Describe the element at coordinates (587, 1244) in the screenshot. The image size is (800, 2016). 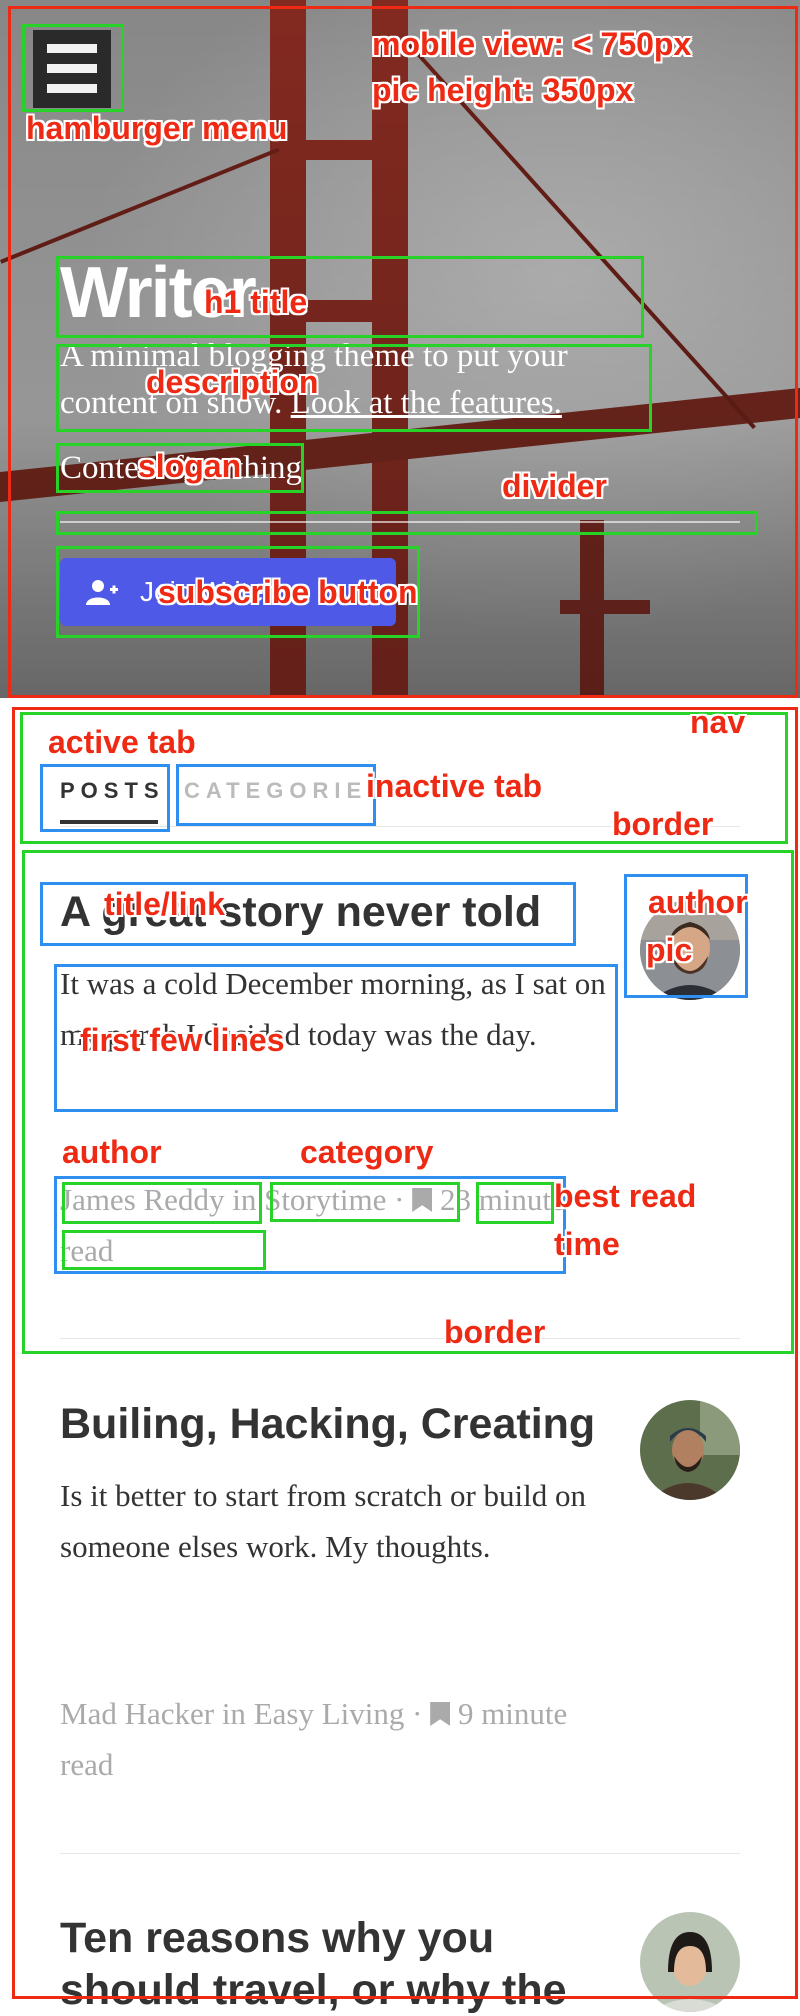
I see `annotation-label: time` at that location.